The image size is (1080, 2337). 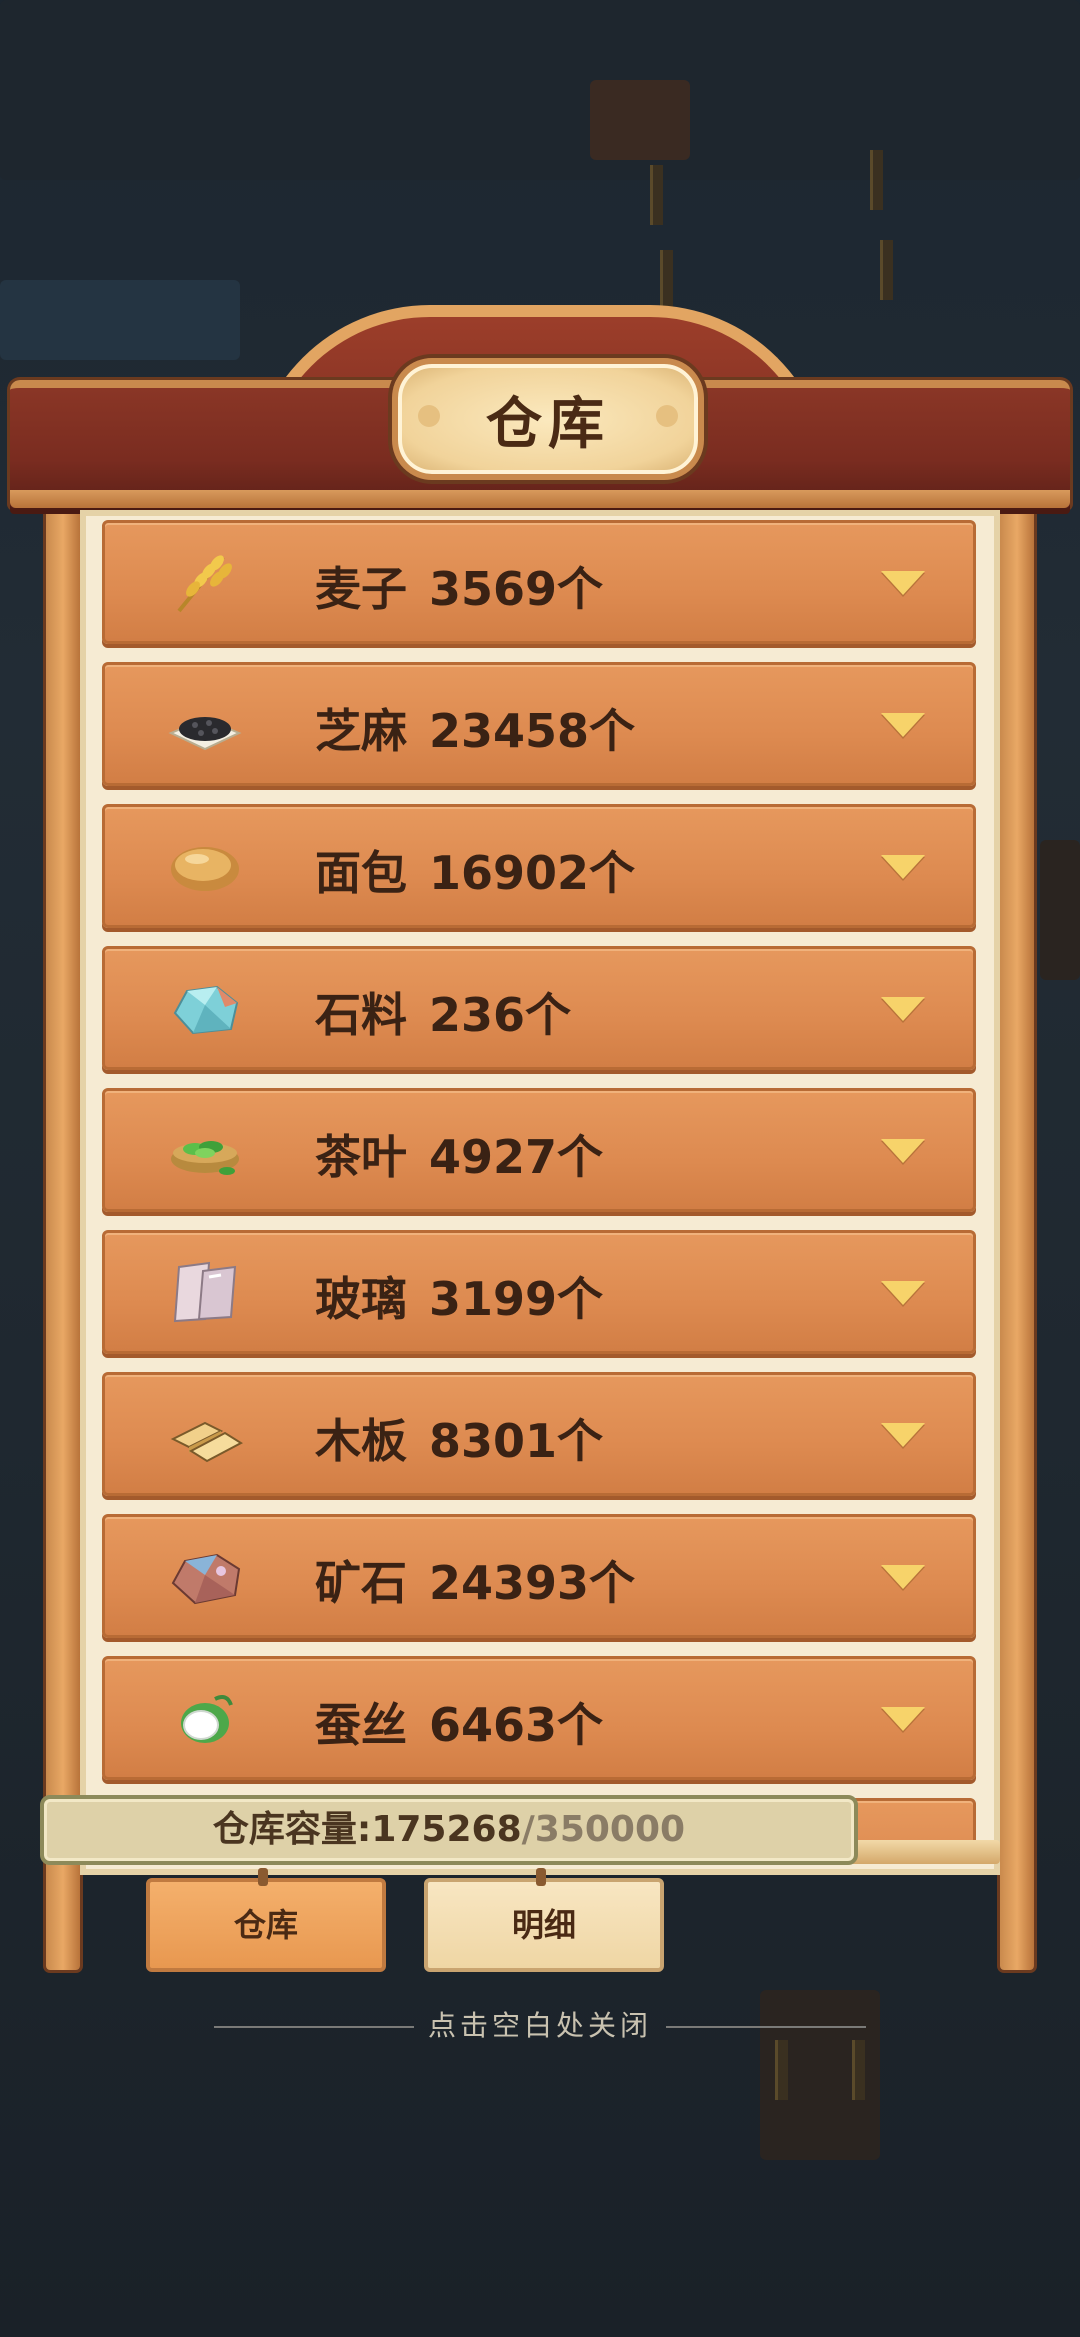 I want to click on item-label: 麦子 3569个, so click(x=459, y=586).